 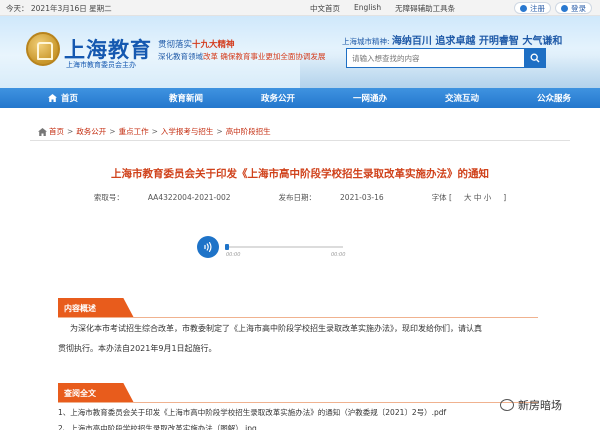 What do you see at coordinates (325, 8) in the screenshot?
I see `chinese-home-link: 中文首页` at bounding box center [325, 8].